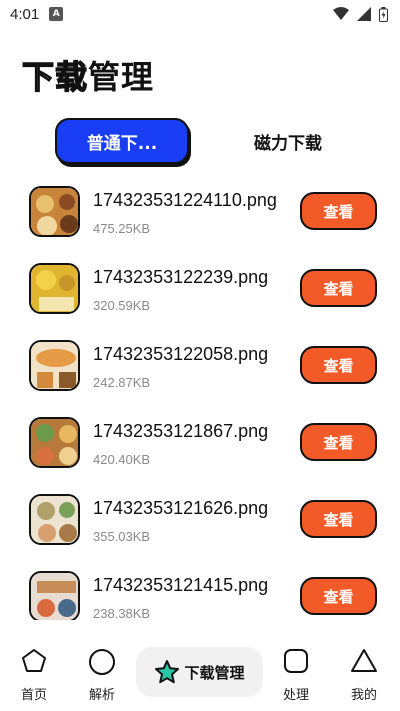 Image resolution: width=400 pixels, height=711 pixels. Describe the element at coordinates (341, 13) in the screenshot. I see `wifi-icon` at that location.